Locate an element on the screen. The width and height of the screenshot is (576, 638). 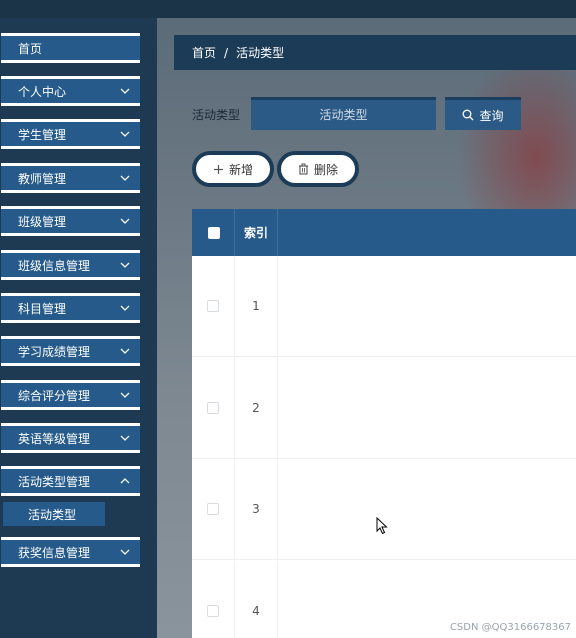
row-index: 2 is located at coordinates (256, 408).